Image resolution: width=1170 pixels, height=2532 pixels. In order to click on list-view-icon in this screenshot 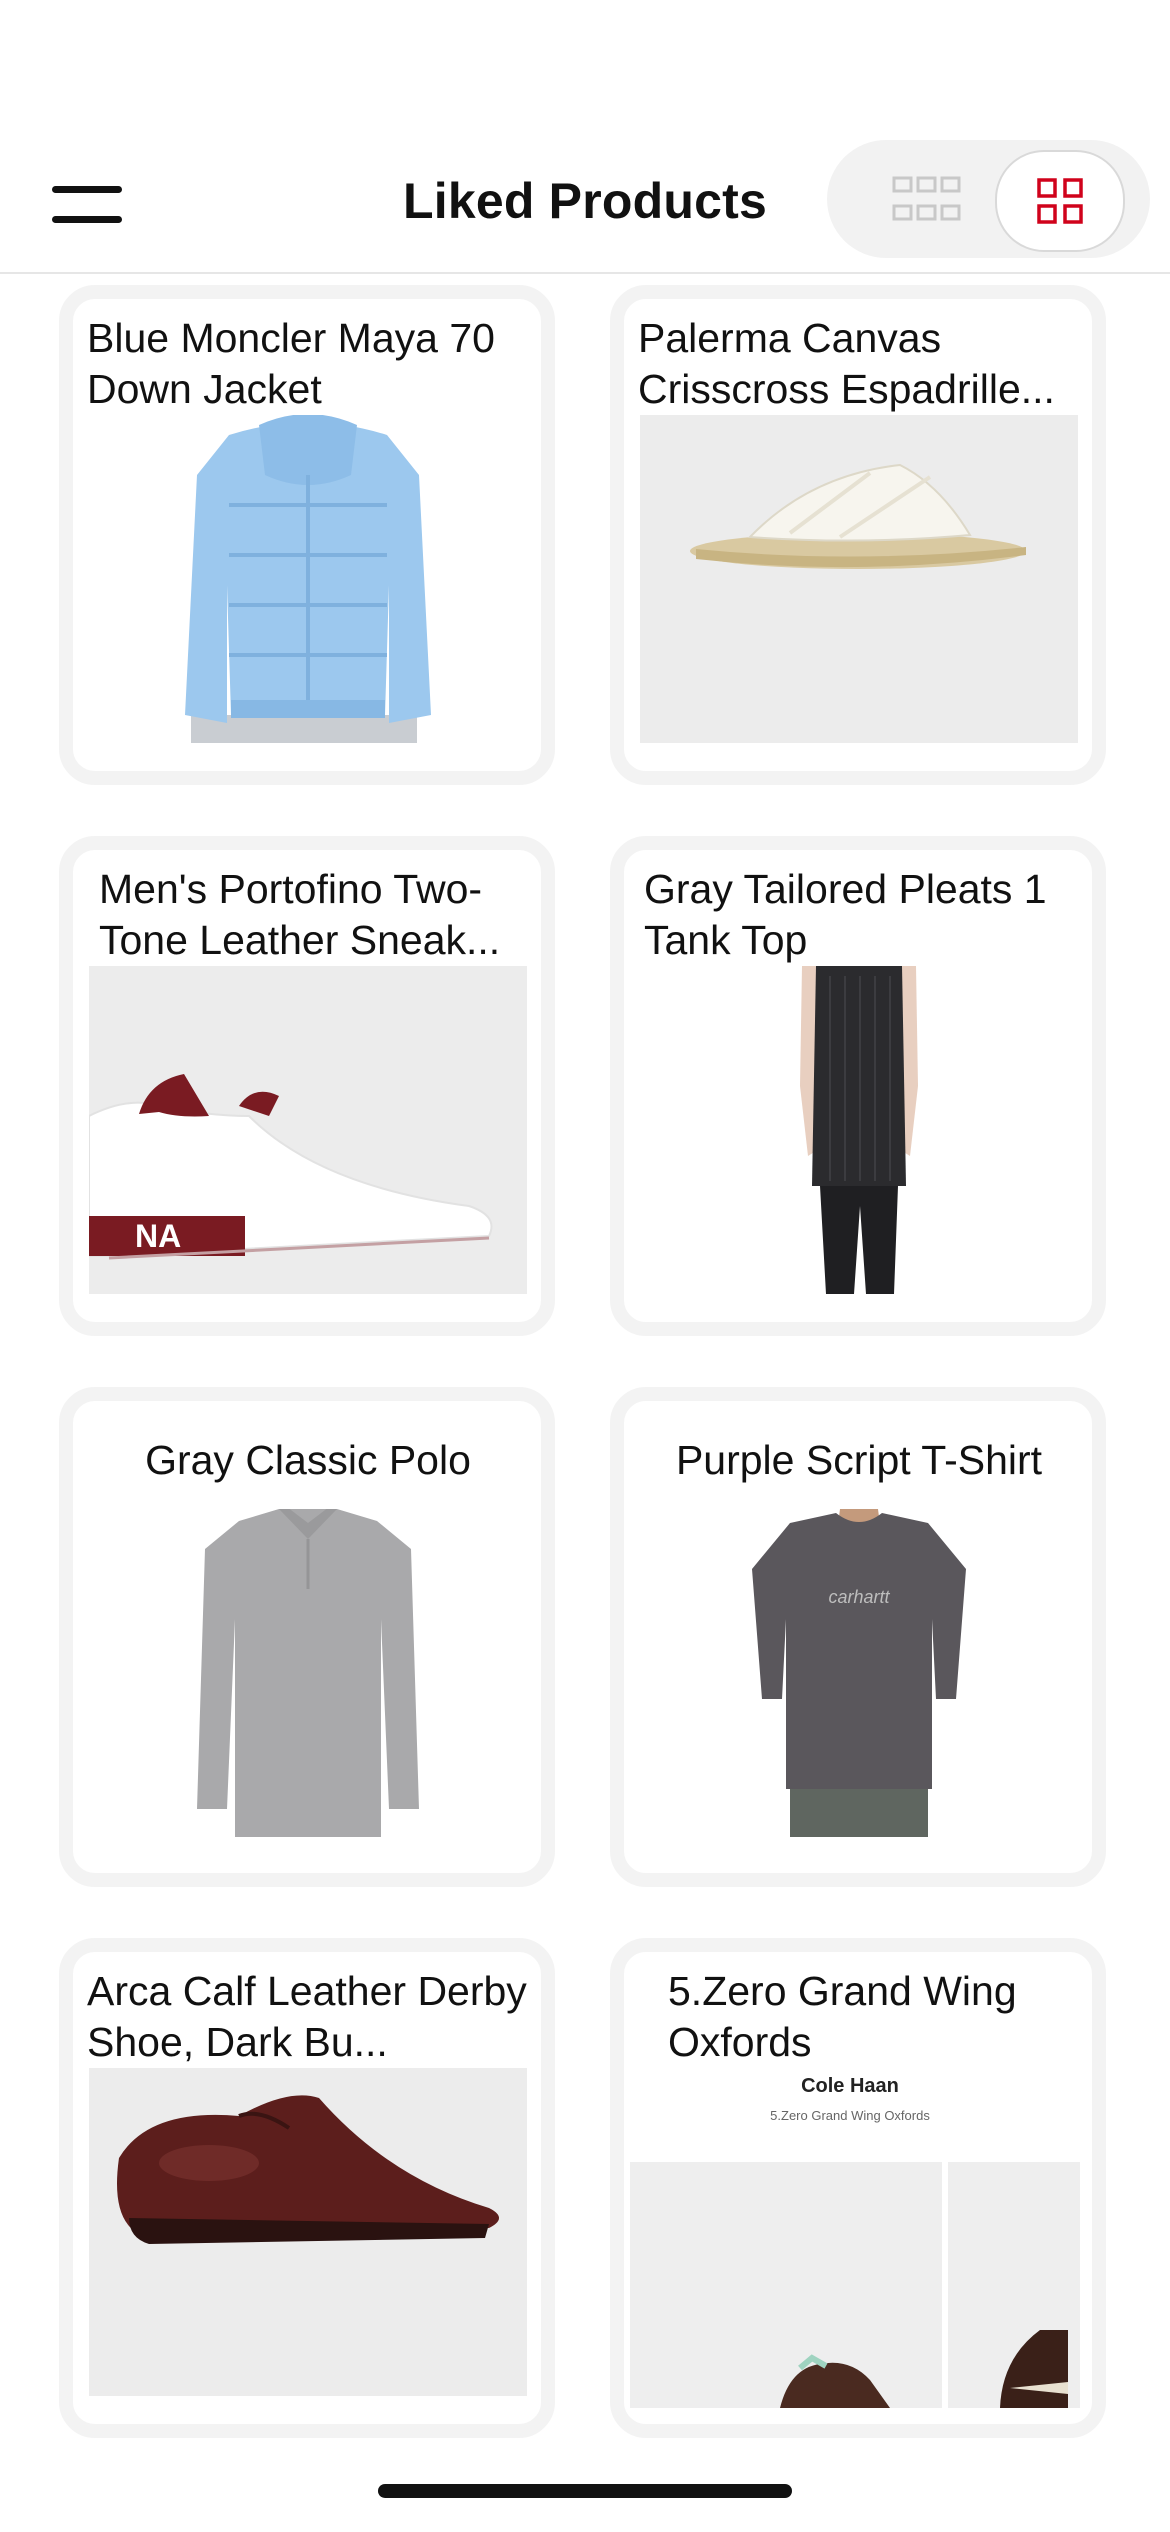, I will do `click(926, 198)`.